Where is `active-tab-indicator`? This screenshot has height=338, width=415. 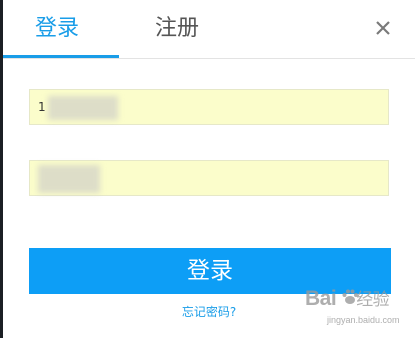
active-tab-indicator is located at coordinates (61, 56).